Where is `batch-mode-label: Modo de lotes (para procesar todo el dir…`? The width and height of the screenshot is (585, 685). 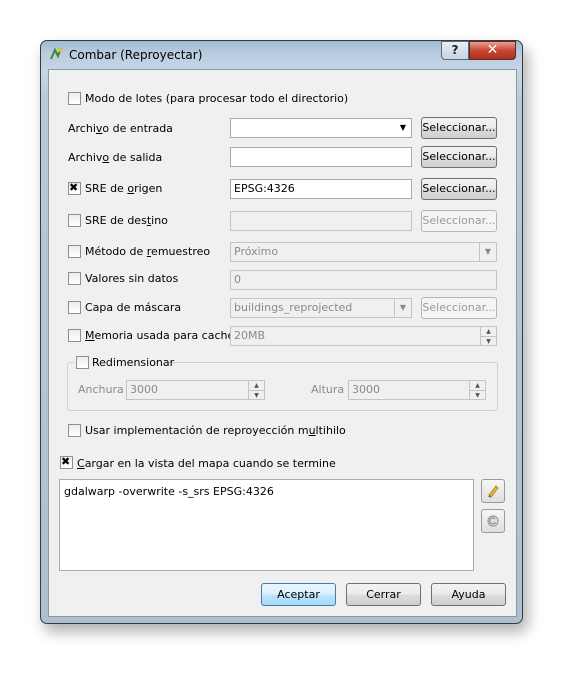 batch-mode-label: Modo de lotes (para procesar todo el dir… is located at coordinates (217, 98).